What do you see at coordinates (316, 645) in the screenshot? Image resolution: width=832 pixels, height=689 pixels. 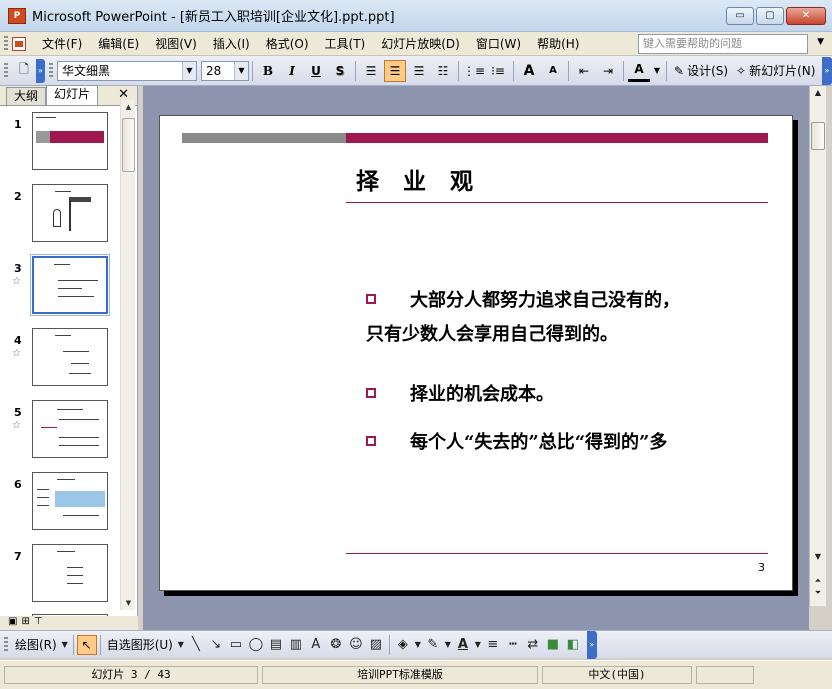 I see `wordart-icon: A` at bounding box center [316, 645].